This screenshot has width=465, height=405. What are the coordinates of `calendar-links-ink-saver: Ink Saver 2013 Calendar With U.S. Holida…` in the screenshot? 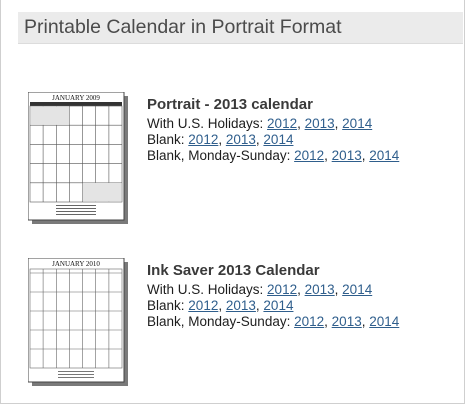 It's located at (273, 296).